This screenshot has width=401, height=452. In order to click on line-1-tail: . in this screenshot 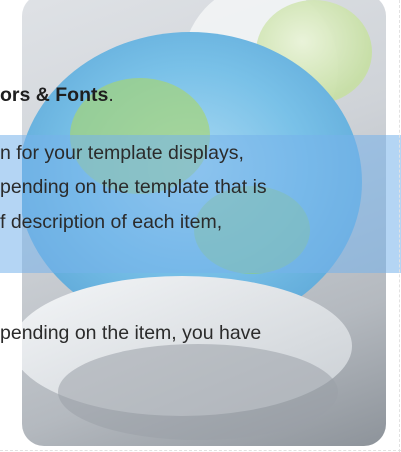, I will do `click(111, 95)`.